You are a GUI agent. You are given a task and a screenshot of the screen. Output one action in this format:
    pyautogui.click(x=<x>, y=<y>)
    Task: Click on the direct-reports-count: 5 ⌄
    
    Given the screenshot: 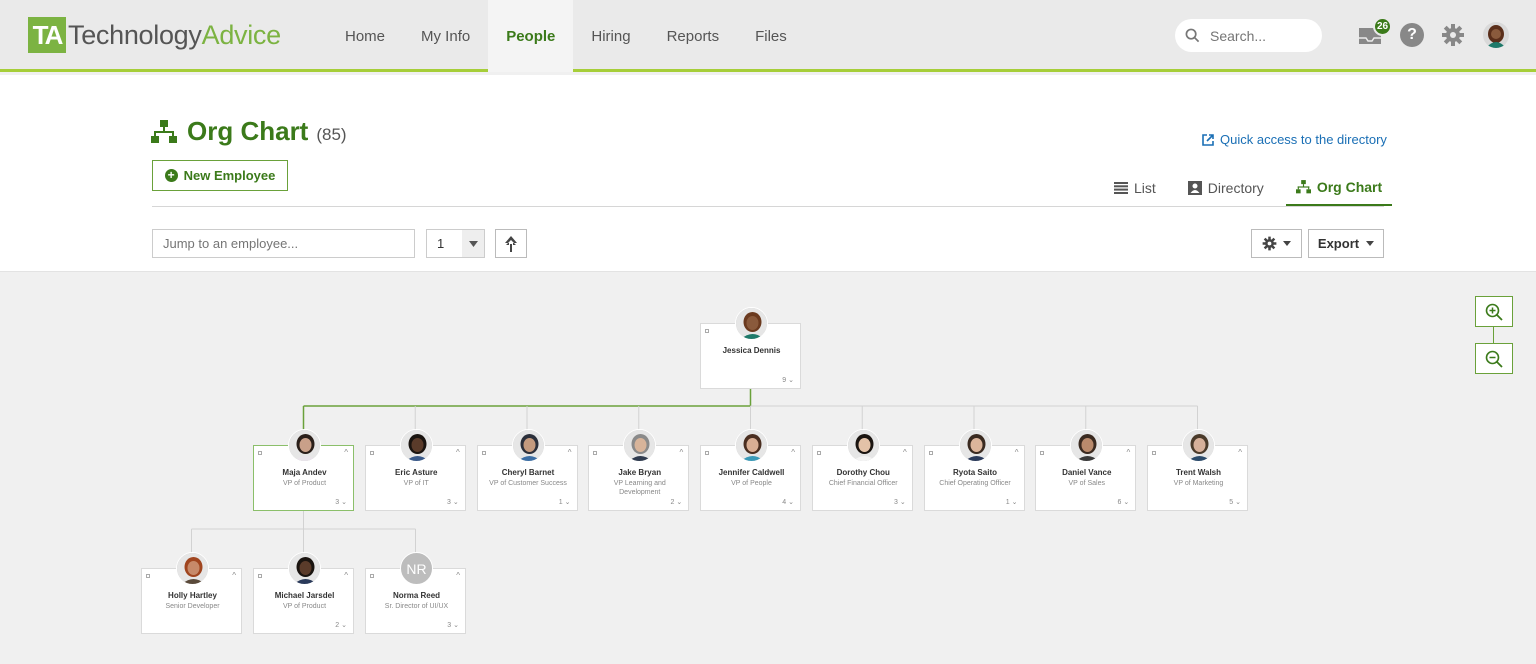 What is the action you would take?
    pyautogui.click(x=1235, y=502)
    